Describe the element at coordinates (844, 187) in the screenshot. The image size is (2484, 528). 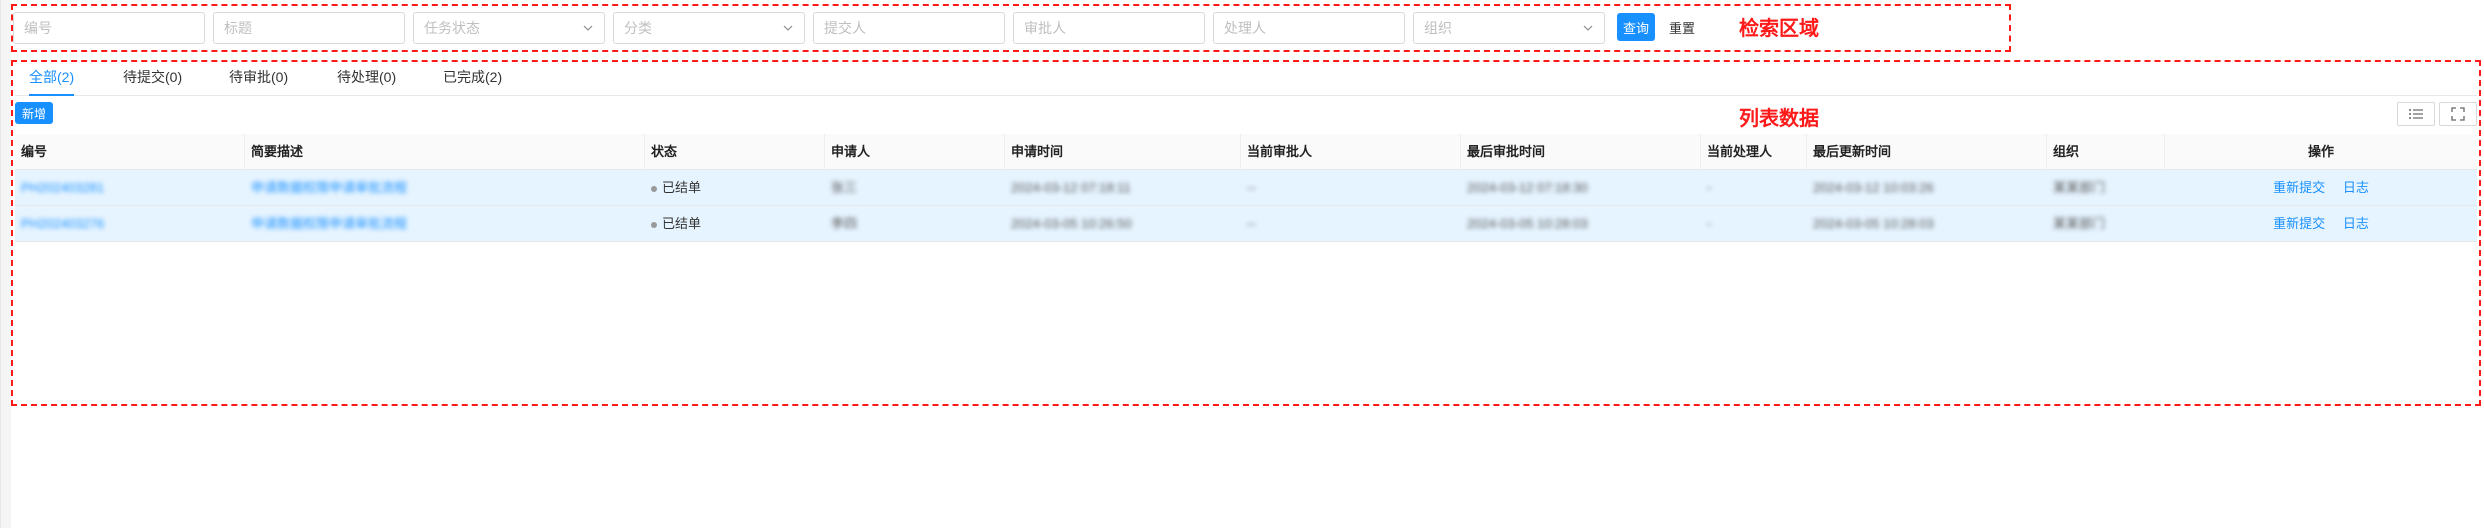
I see `applicant-cell: 张三` at that location.